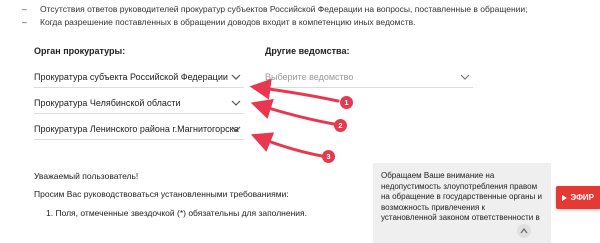  What do you see at coordinates (460, 217) in the screenshot?
I see `notice-line: установленной законом ответственности в` at bounding box center [460, 217].